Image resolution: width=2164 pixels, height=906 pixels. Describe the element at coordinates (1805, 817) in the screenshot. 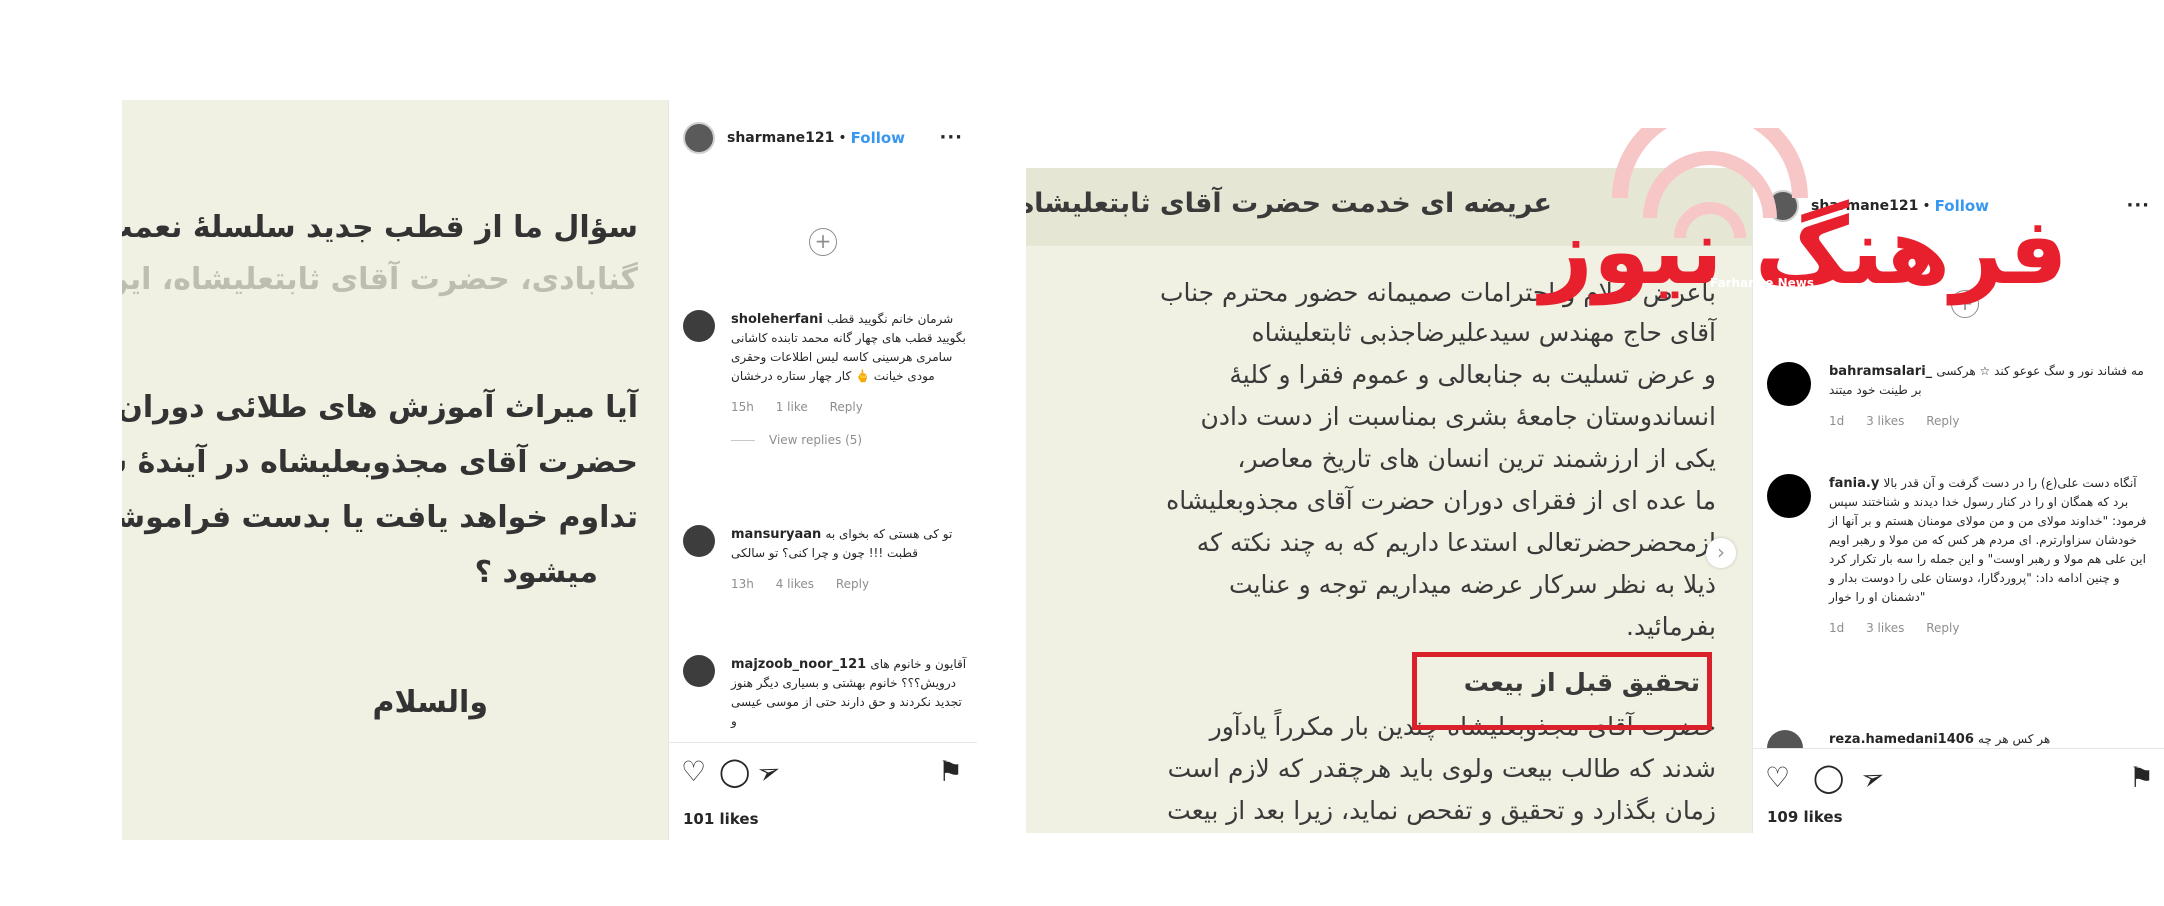

I see `likes-count: 109 likes` at that location.